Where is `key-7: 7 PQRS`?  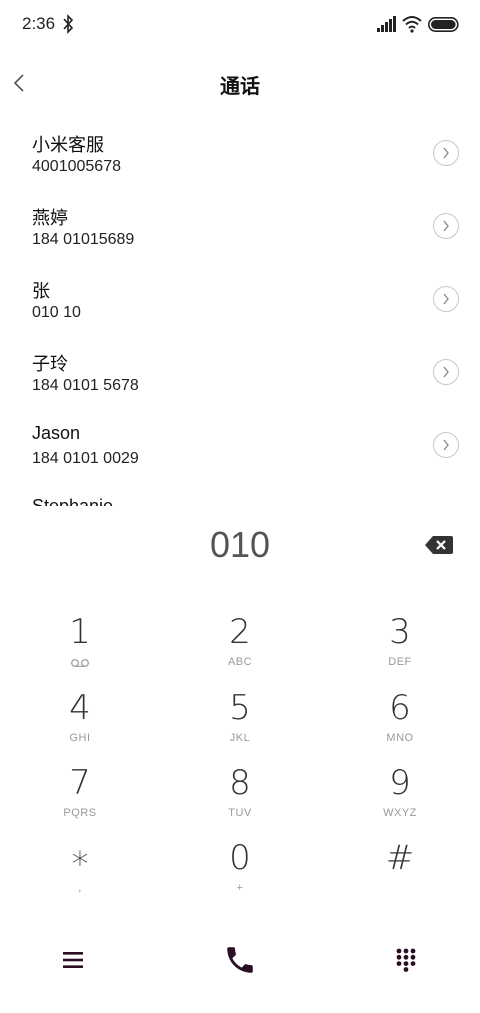
key-7: 7 PQRS is located at coordinates (80, 794).